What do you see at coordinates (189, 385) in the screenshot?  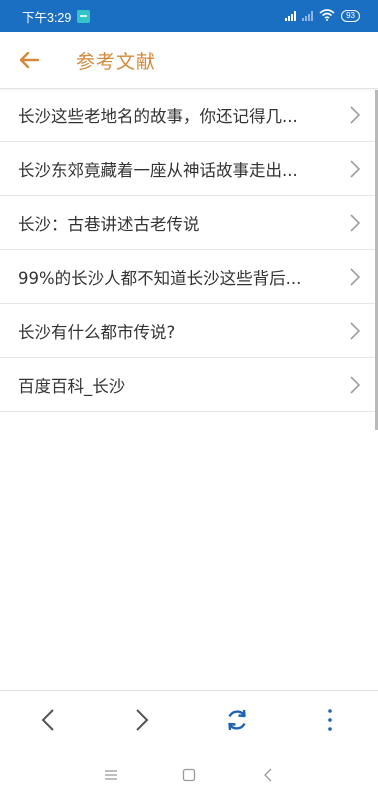 I see `reference-item: 百度百科_长沙` at bounding box center [189, 385].